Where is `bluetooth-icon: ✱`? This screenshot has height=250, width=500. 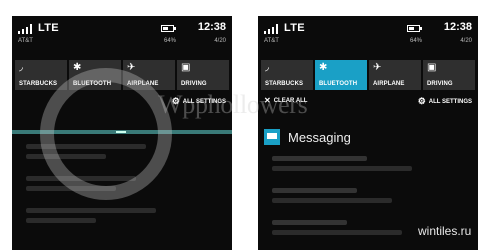 bluetooth-icon: ✱ is located at coordinates (323, 67).